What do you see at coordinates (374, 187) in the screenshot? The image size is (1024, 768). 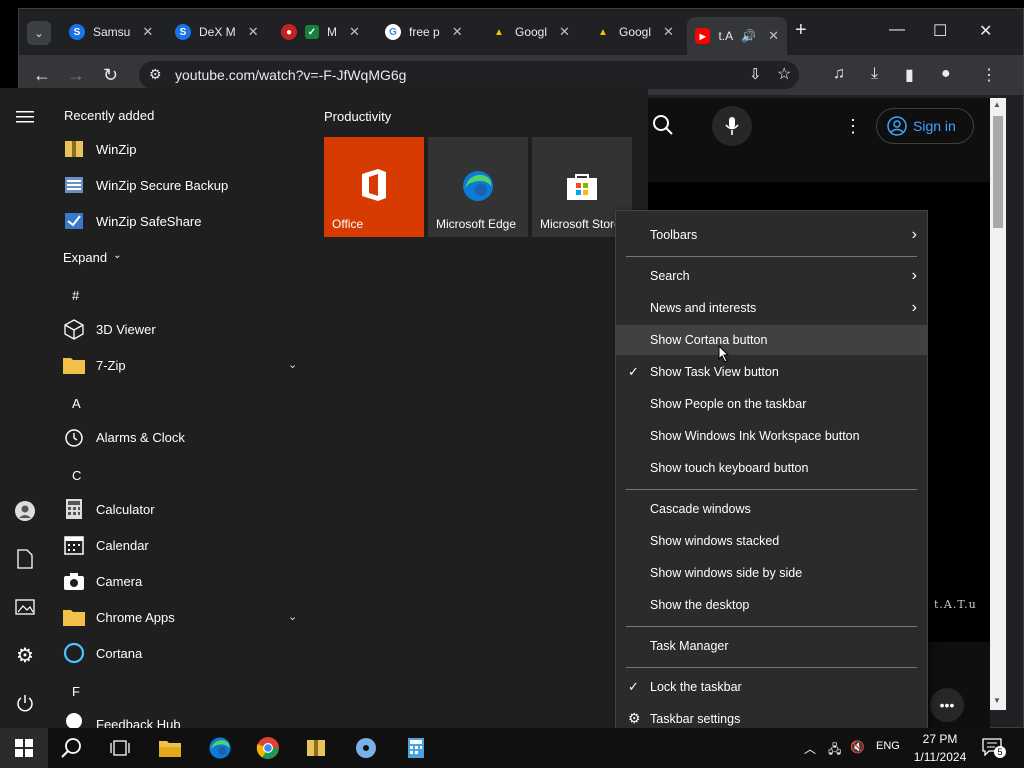 I see `tile-office: Office` at bounding box center [374, 187].